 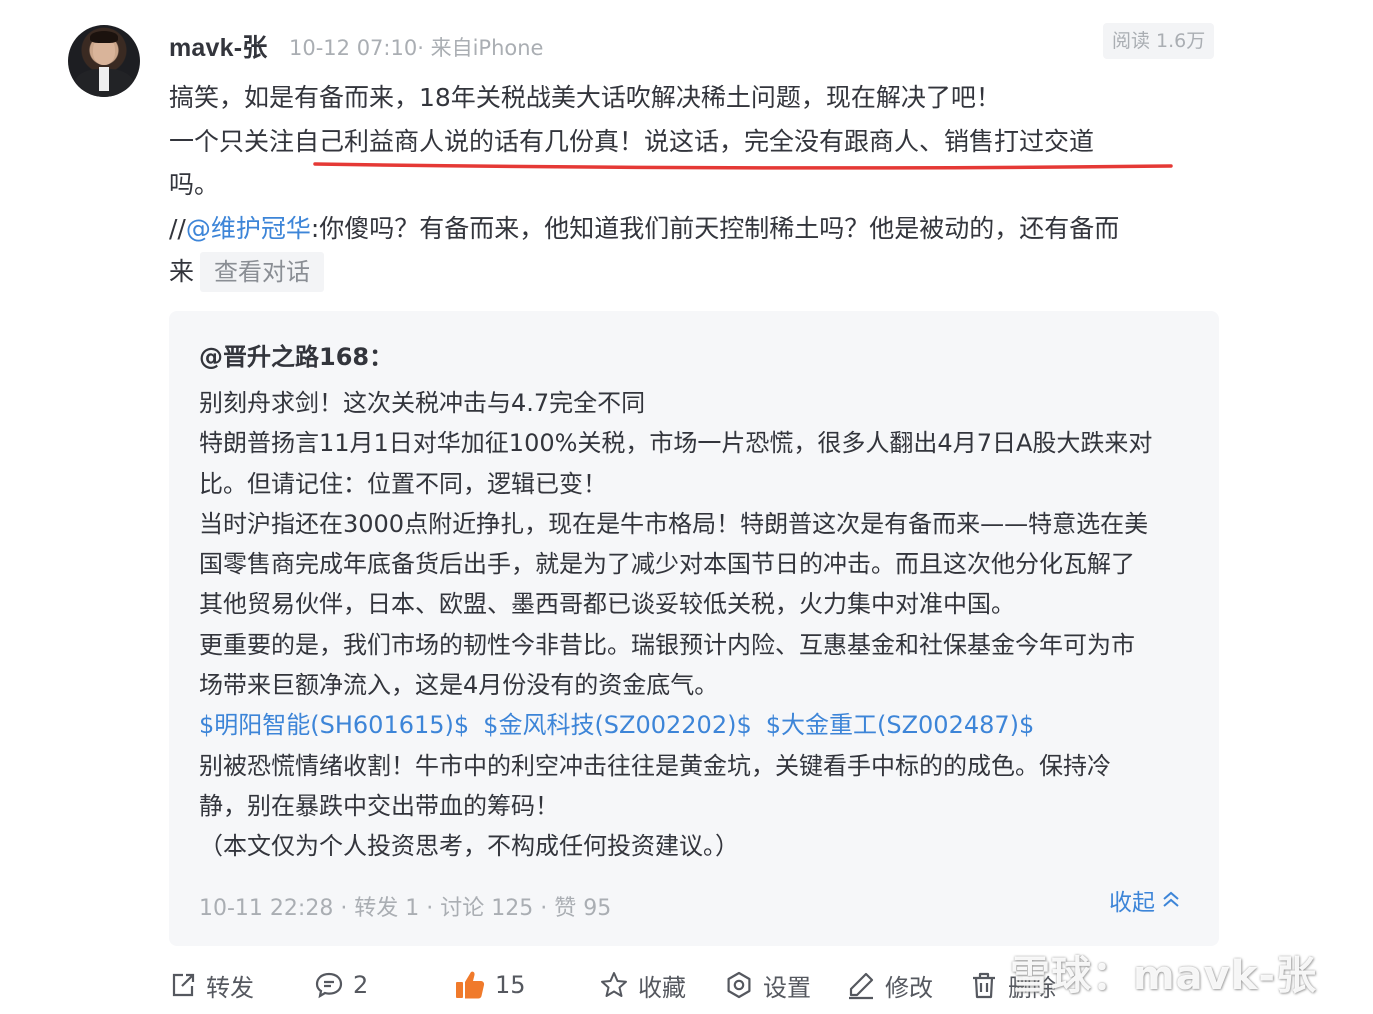 What do you see at coordinates (416, 48) in the screenshot?
I see `post-meta: 10-12 07:10· 来自iPhone` at bounding box center [416, 48].